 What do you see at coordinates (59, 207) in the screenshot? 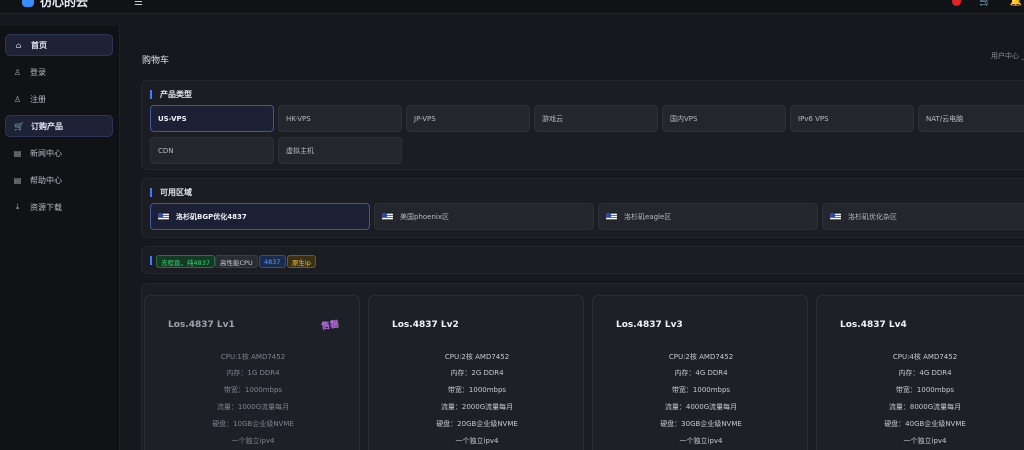
I see `sidebar-item-download: ⤓ 资源下载` at bounding box center [59, 207].